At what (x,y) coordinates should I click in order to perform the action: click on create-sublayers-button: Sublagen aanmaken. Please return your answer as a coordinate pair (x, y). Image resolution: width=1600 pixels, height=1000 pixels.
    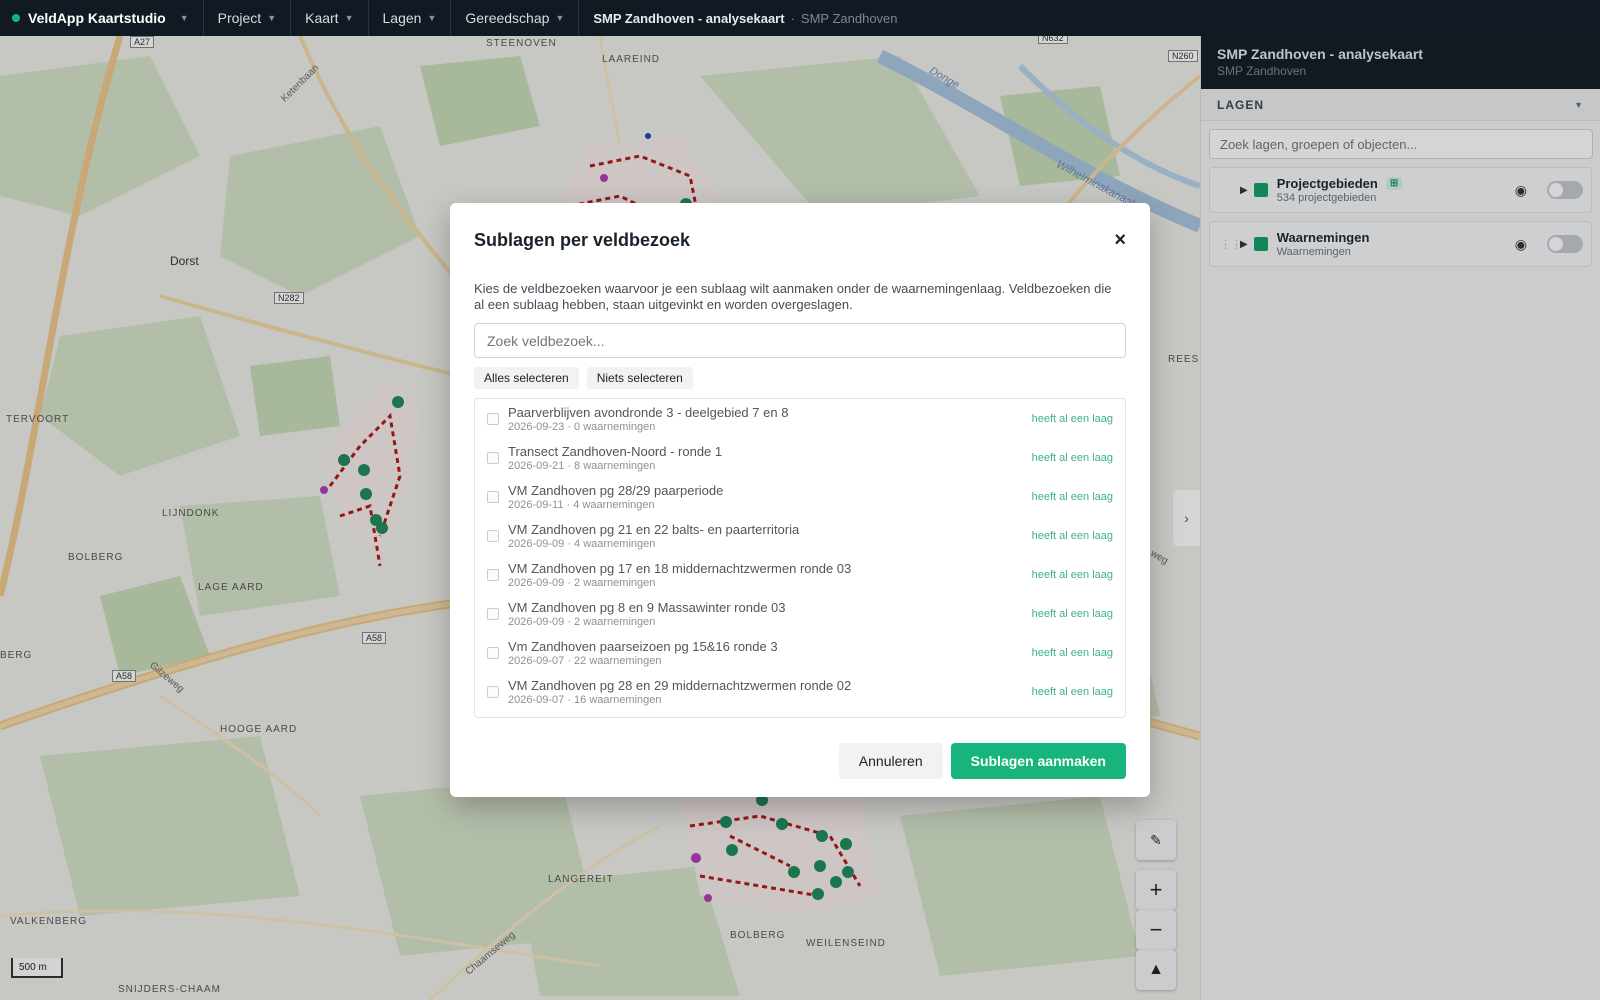
    Looking at the image, I should click on (1038, 761).